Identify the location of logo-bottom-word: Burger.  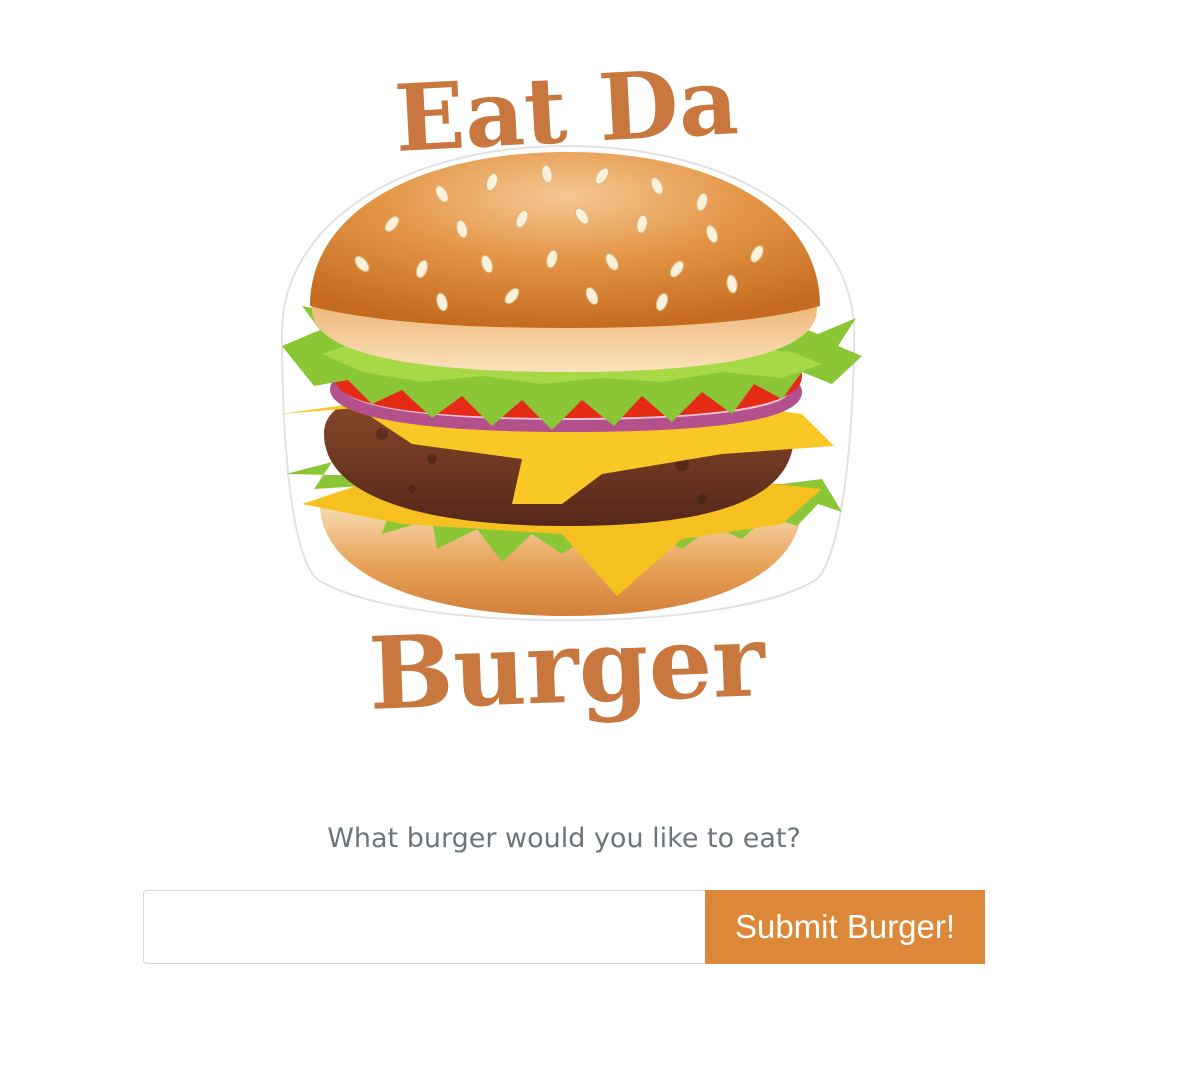
(567, 667).